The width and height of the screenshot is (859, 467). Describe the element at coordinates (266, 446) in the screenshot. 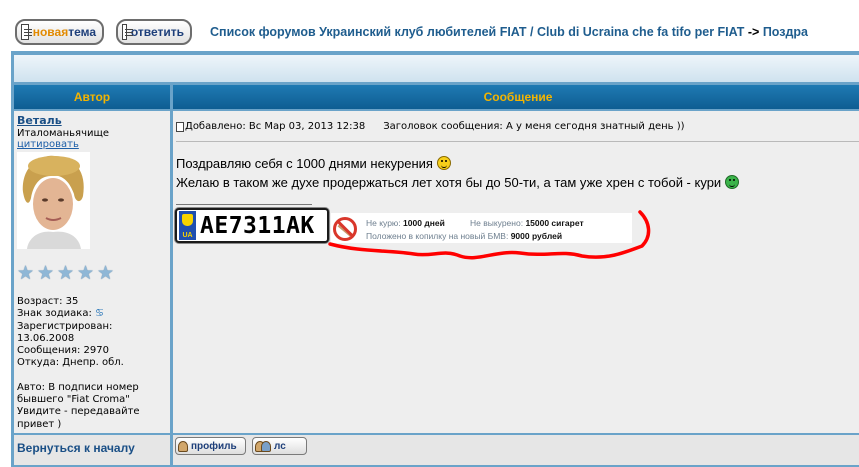

I see `users-icon` at that location.